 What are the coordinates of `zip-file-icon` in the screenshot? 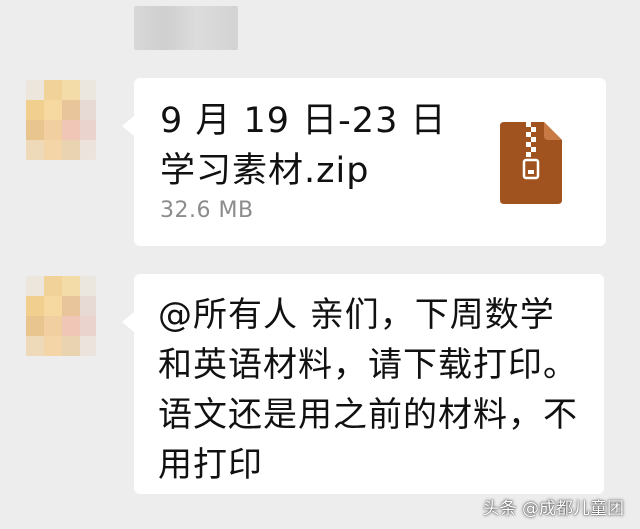 It's located at (531, 163).